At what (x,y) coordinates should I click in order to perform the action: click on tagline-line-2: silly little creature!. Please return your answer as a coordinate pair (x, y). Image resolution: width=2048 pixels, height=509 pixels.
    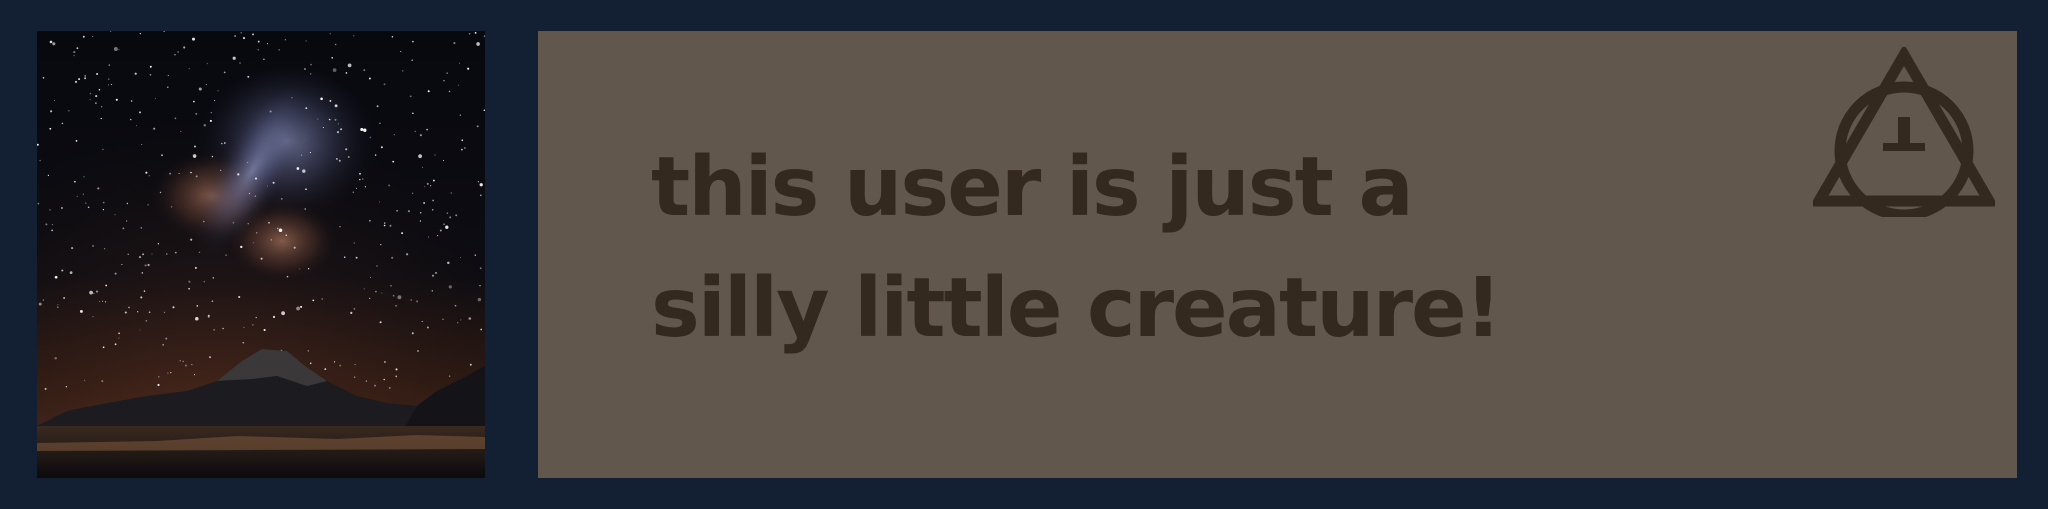
    Looking at the image, I should click on (1076, 308).